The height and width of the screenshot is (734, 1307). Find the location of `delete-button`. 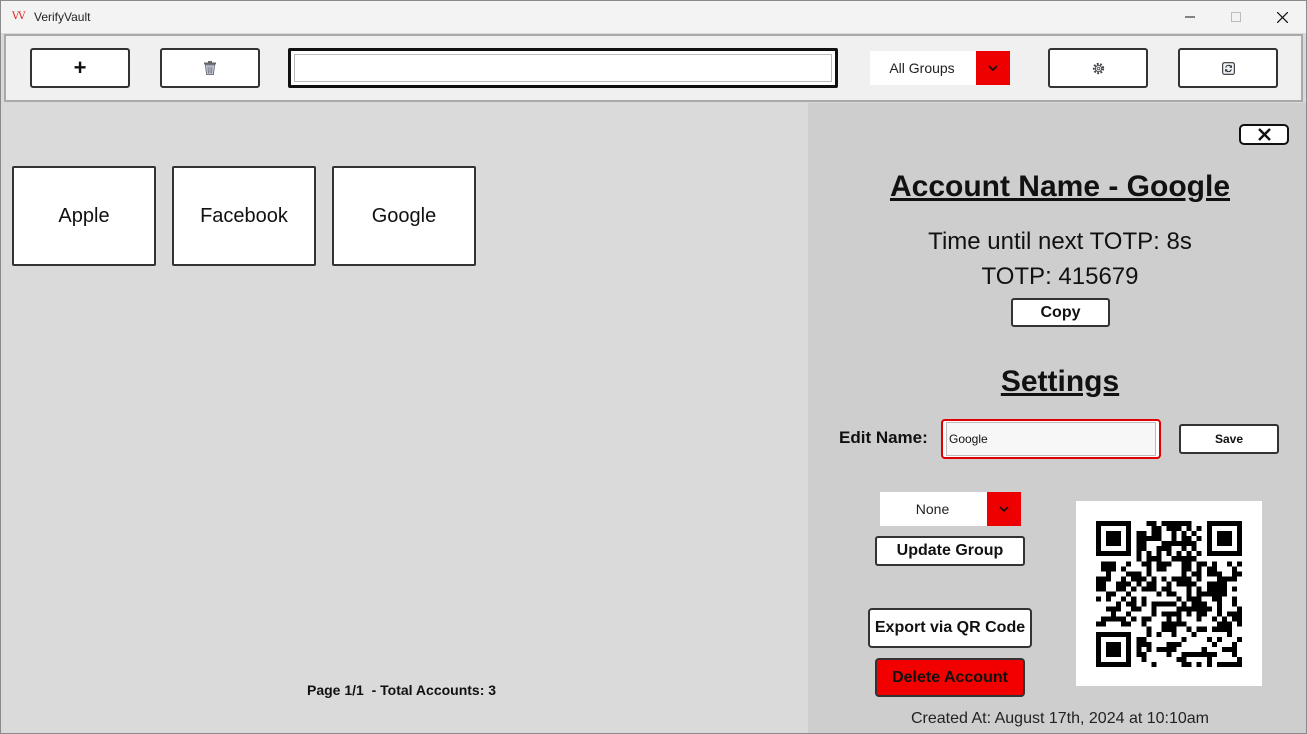

delete-button is located at coordinates (210, 68).